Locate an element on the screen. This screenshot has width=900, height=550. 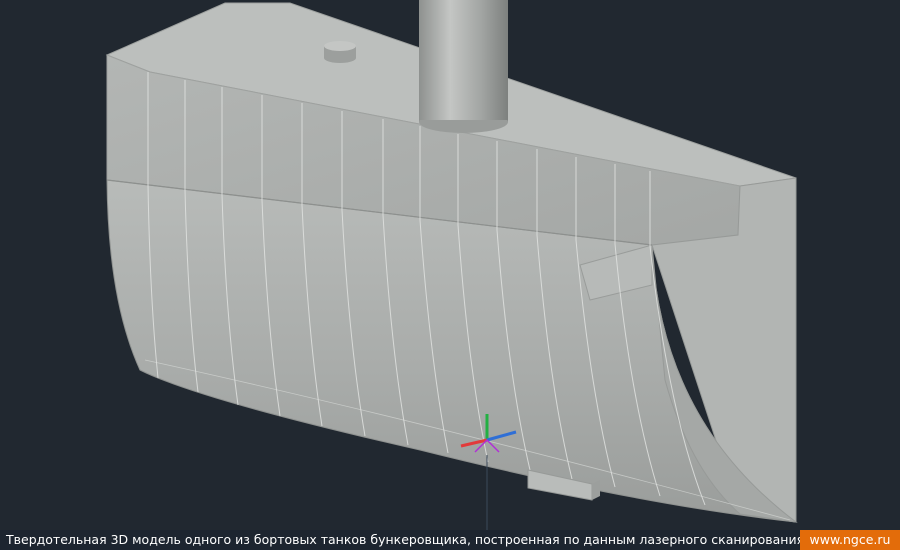
top-boss is located at coordinates (340, 52).